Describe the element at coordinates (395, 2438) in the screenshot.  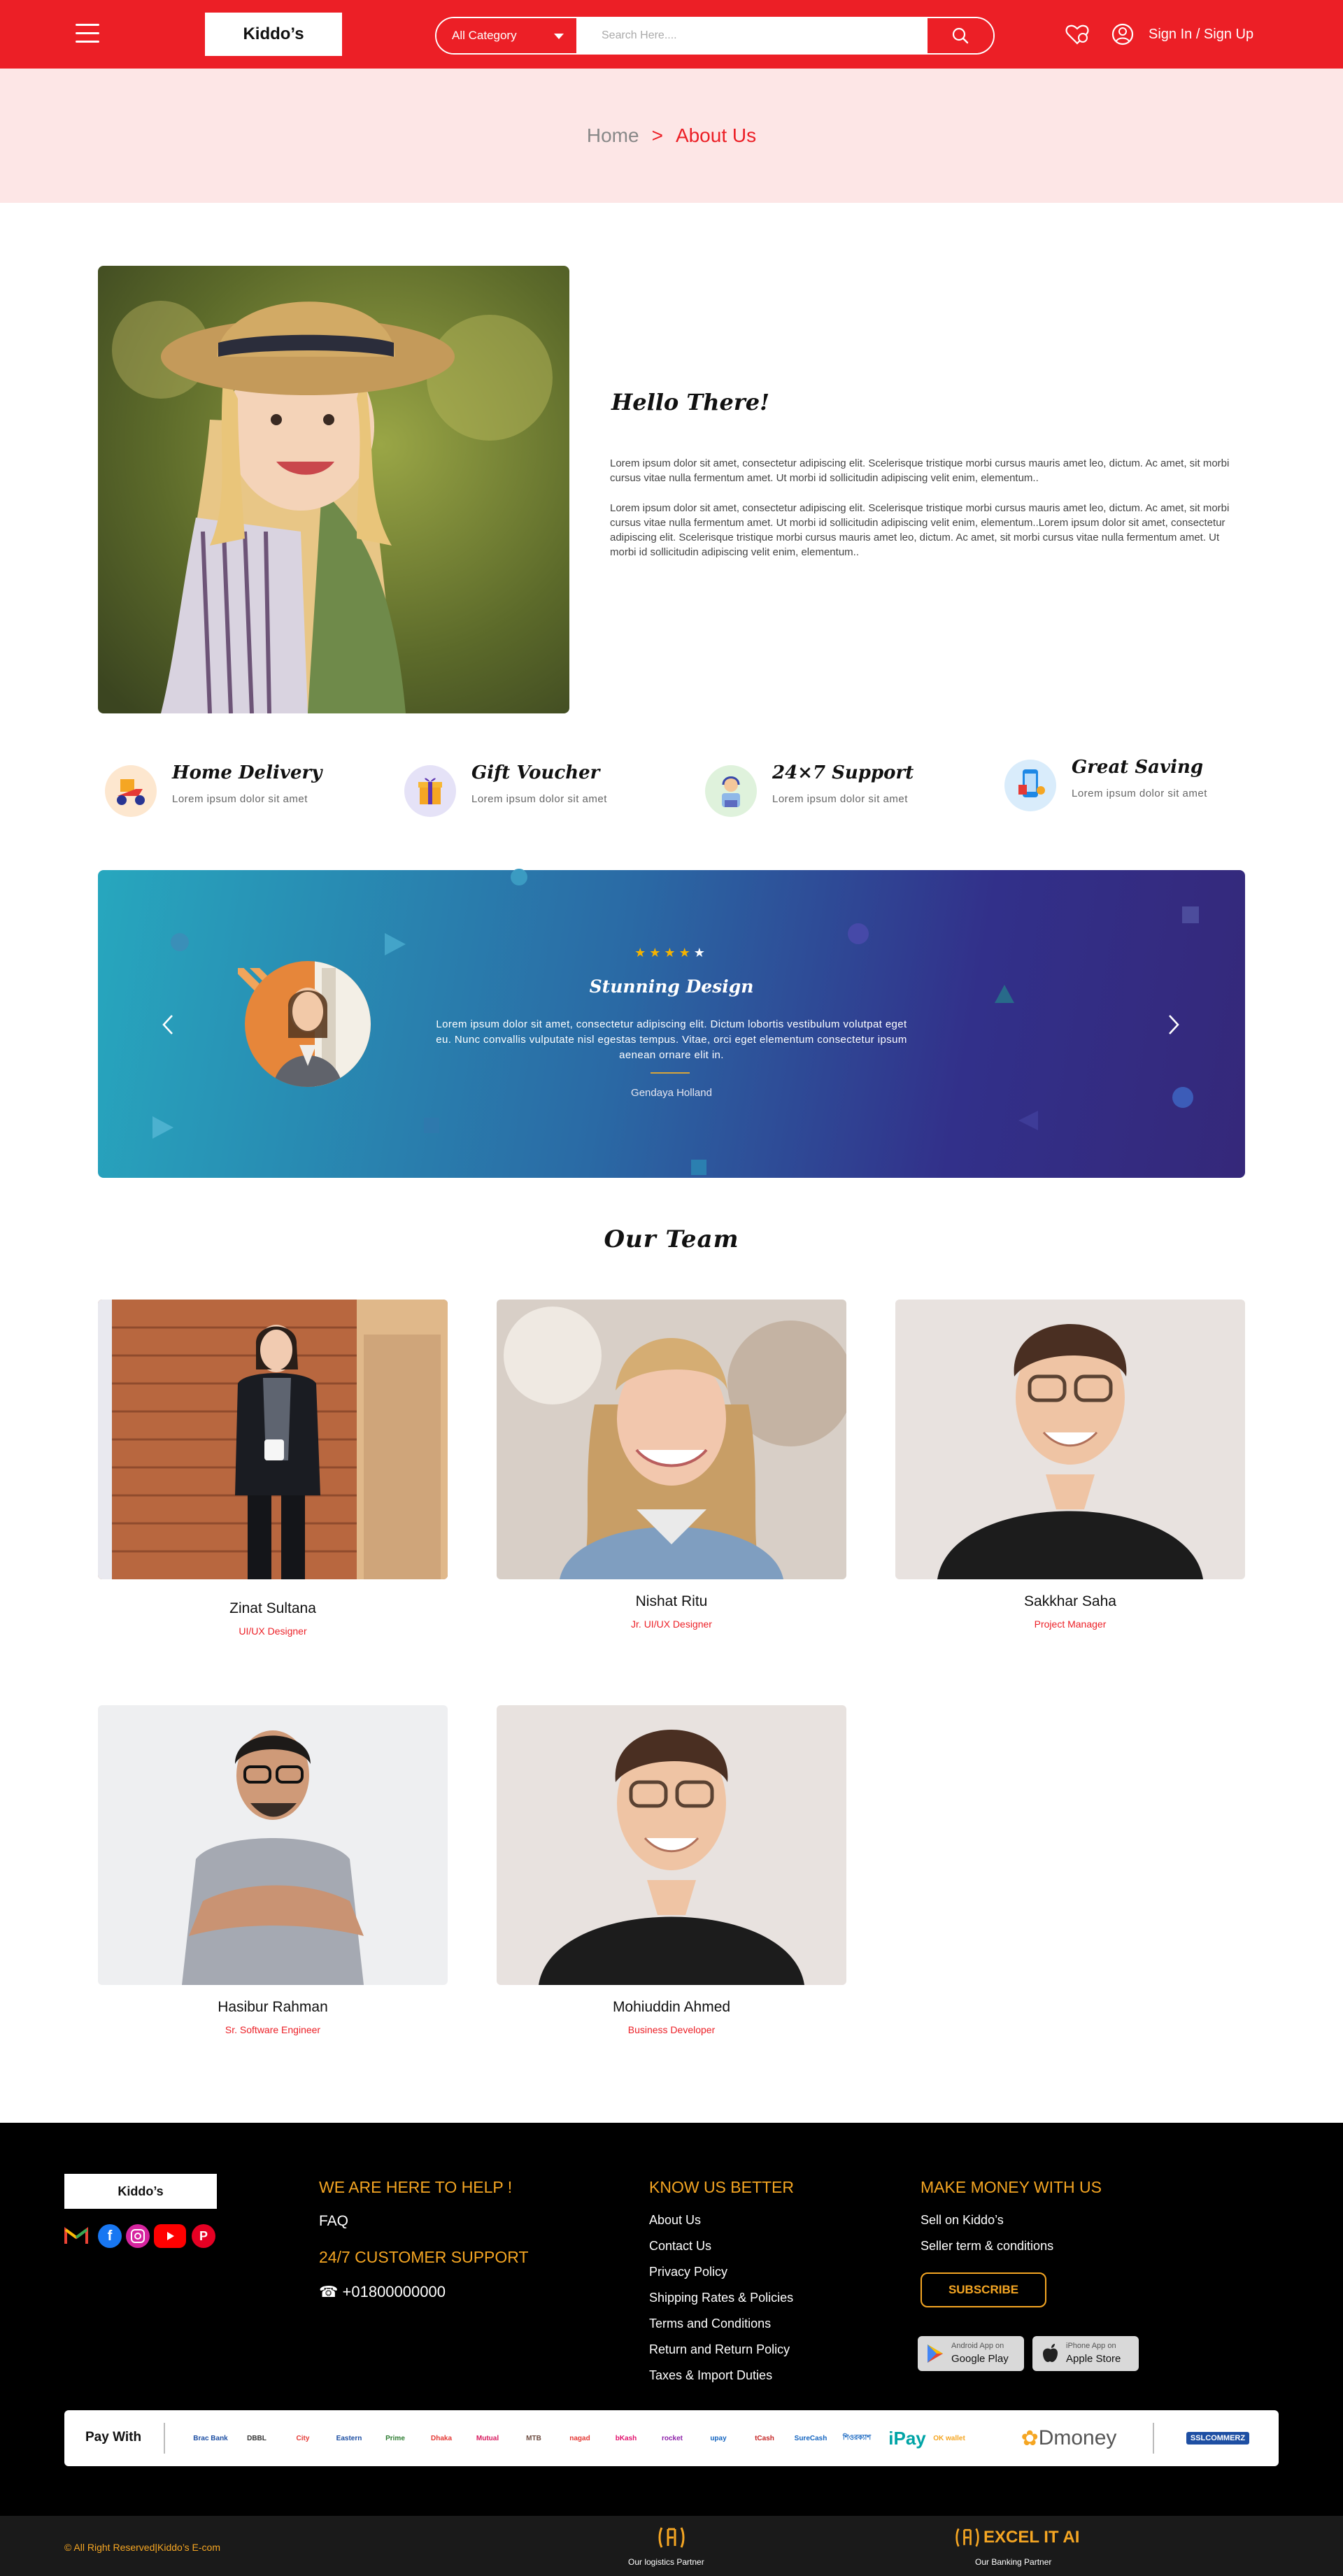
I see `payment-logo: Prime` at that location.